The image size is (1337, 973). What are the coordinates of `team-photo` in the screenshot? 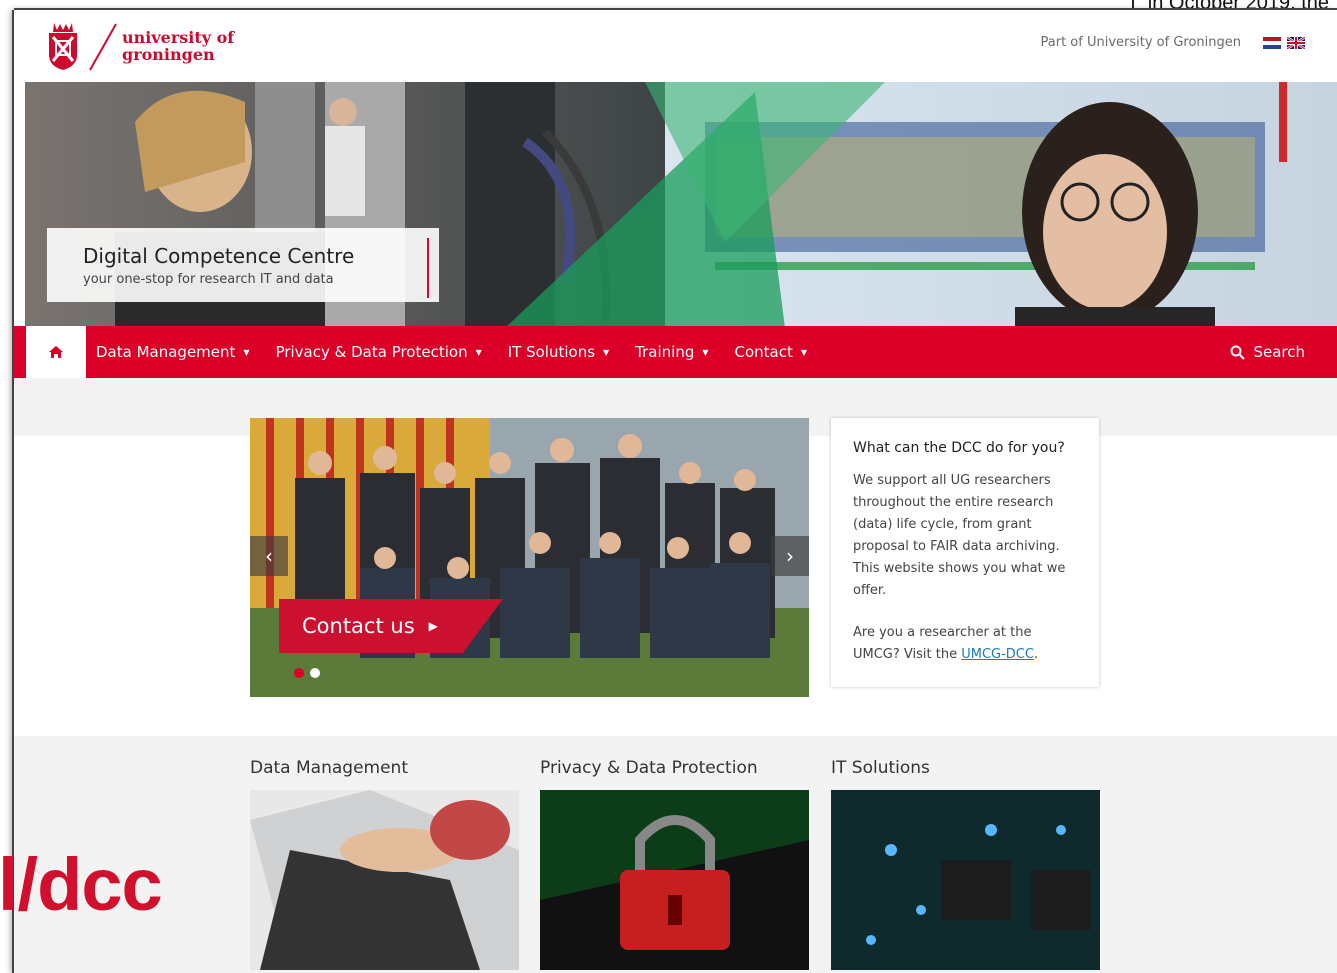 It's located at (529, 557).